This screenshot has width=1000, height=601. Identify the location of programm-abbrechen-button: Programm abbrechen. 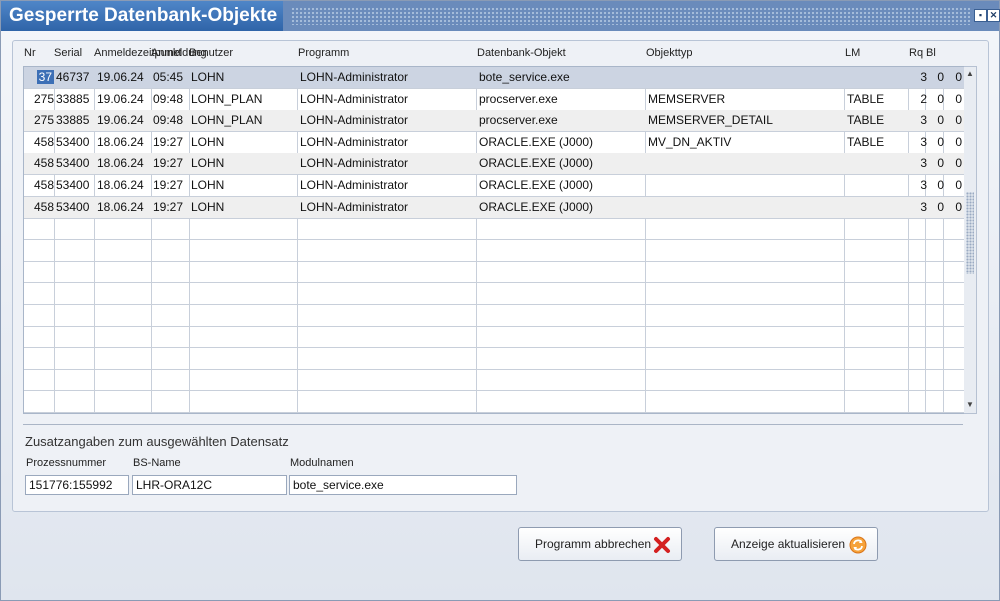
(600, 544).